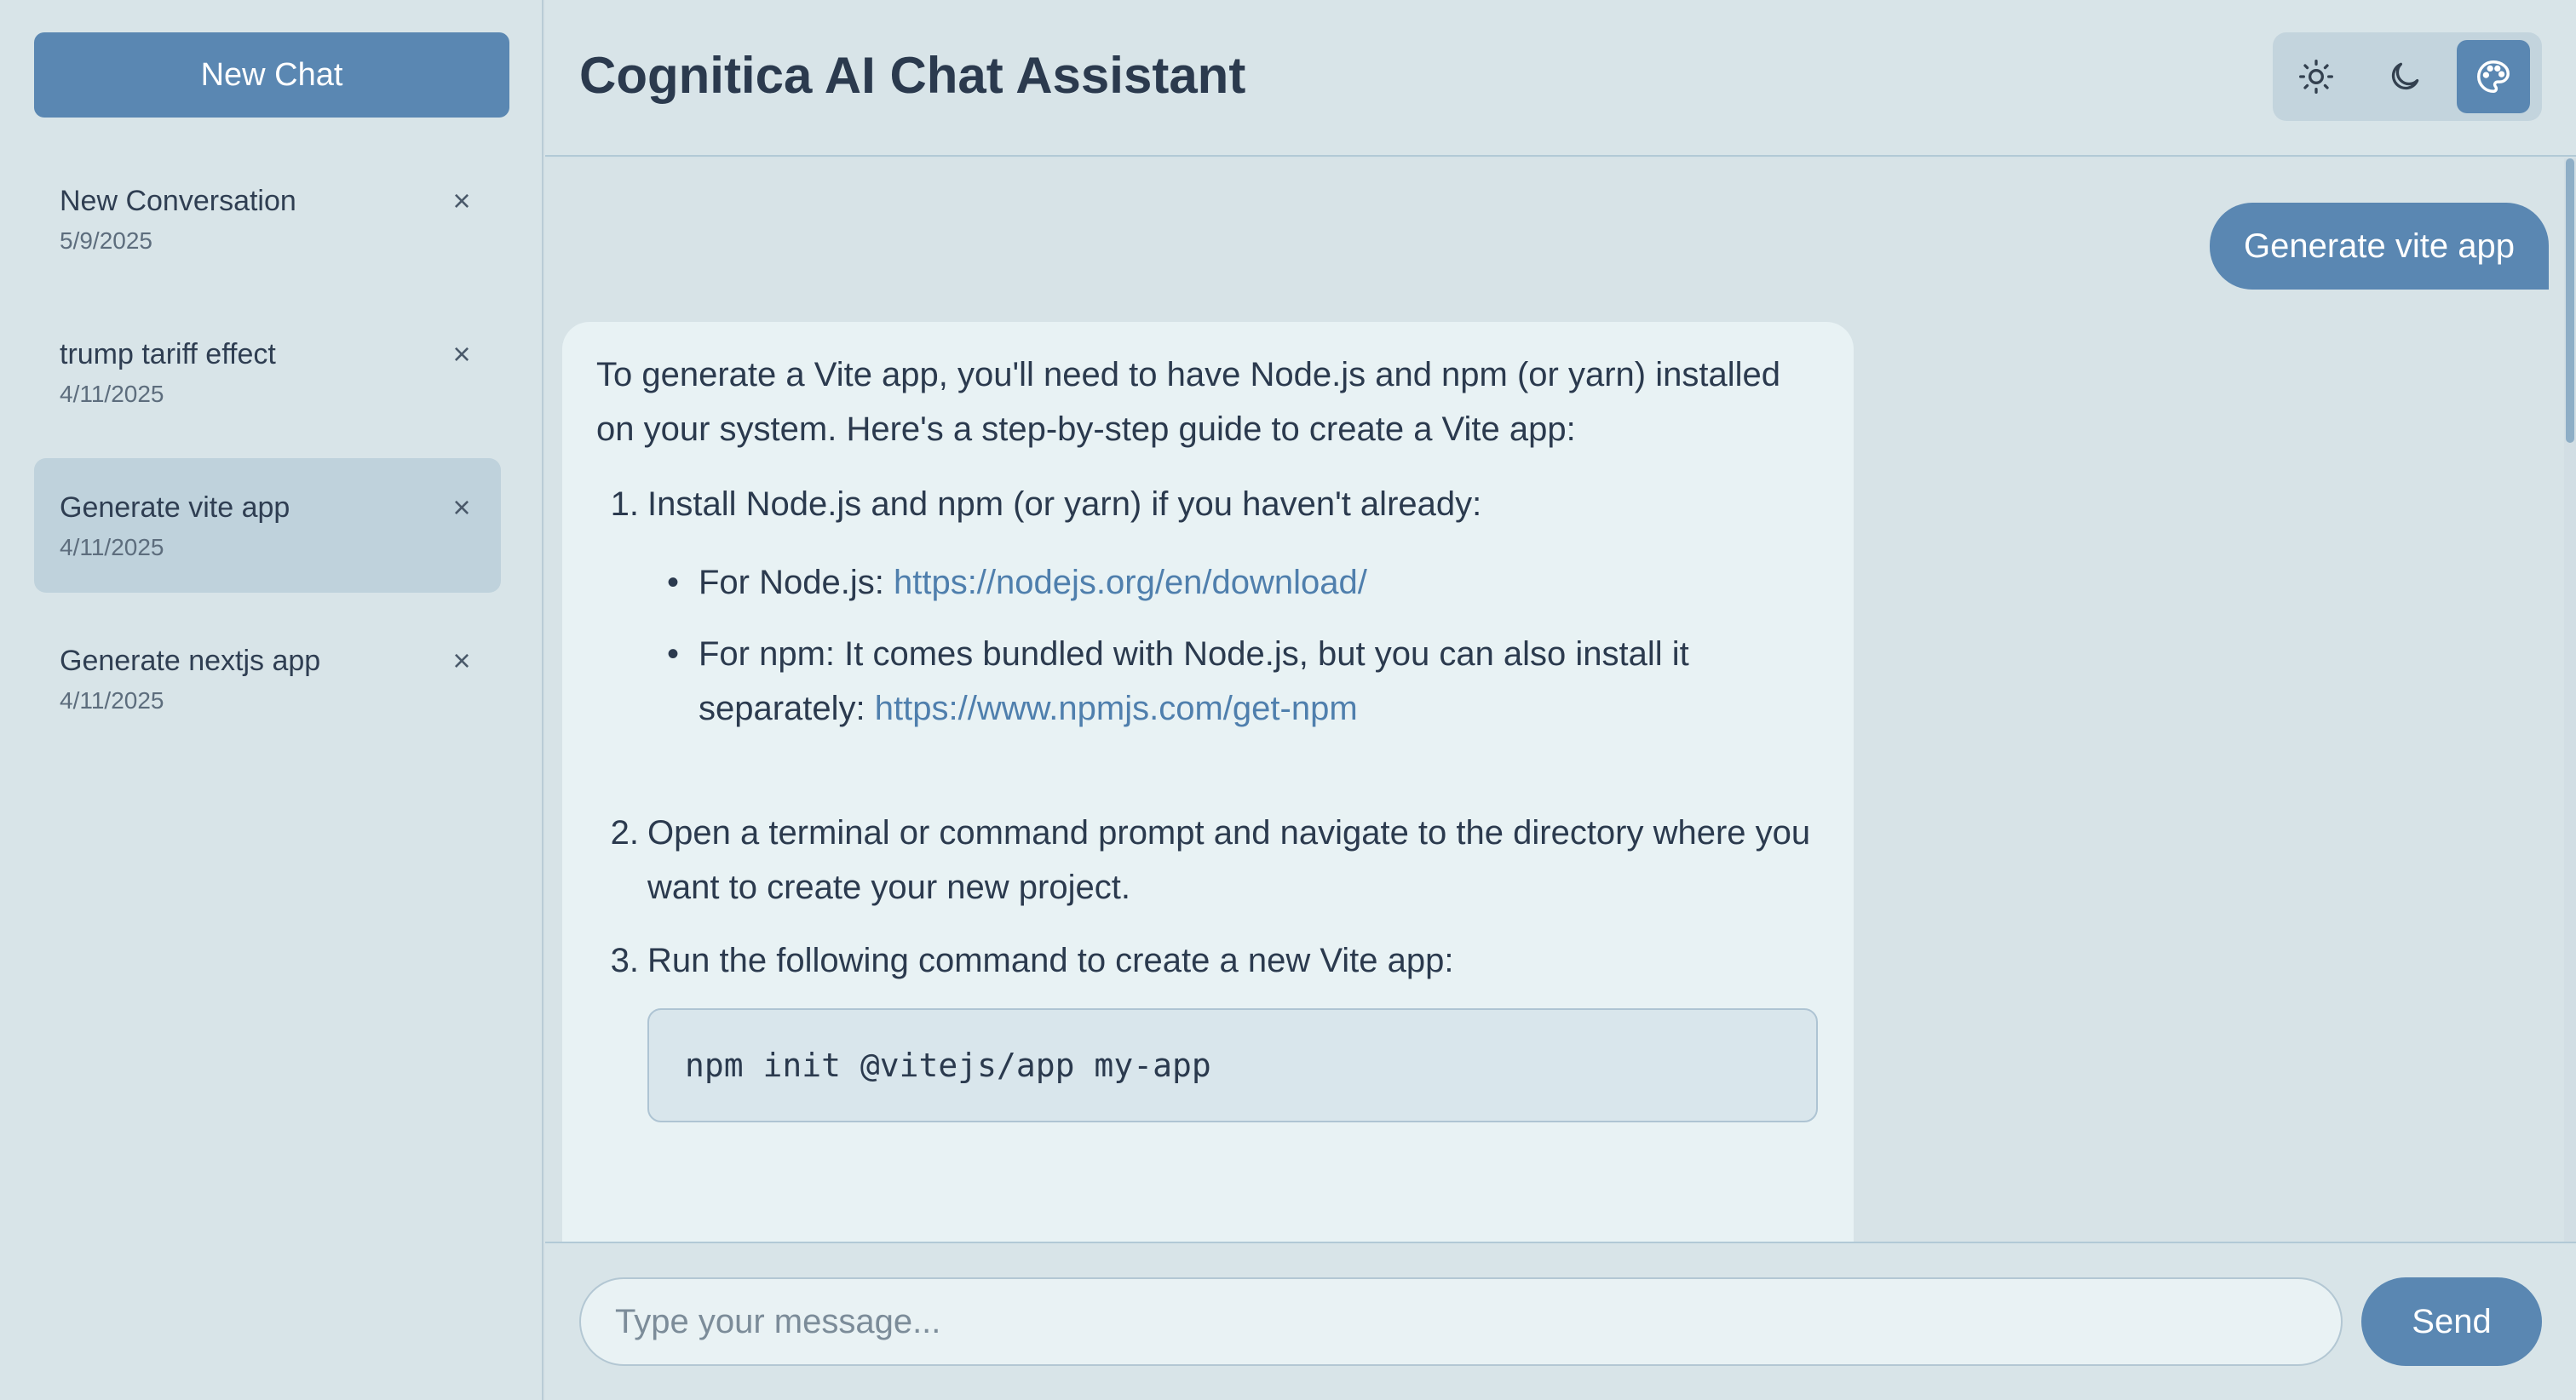 Image resolution: width=2576 pixels, height=1400 pixels. What do you see at coordinates (625, 960) in the screenshot?
I see `step-number: 3.` at bounding box center [625, 960].